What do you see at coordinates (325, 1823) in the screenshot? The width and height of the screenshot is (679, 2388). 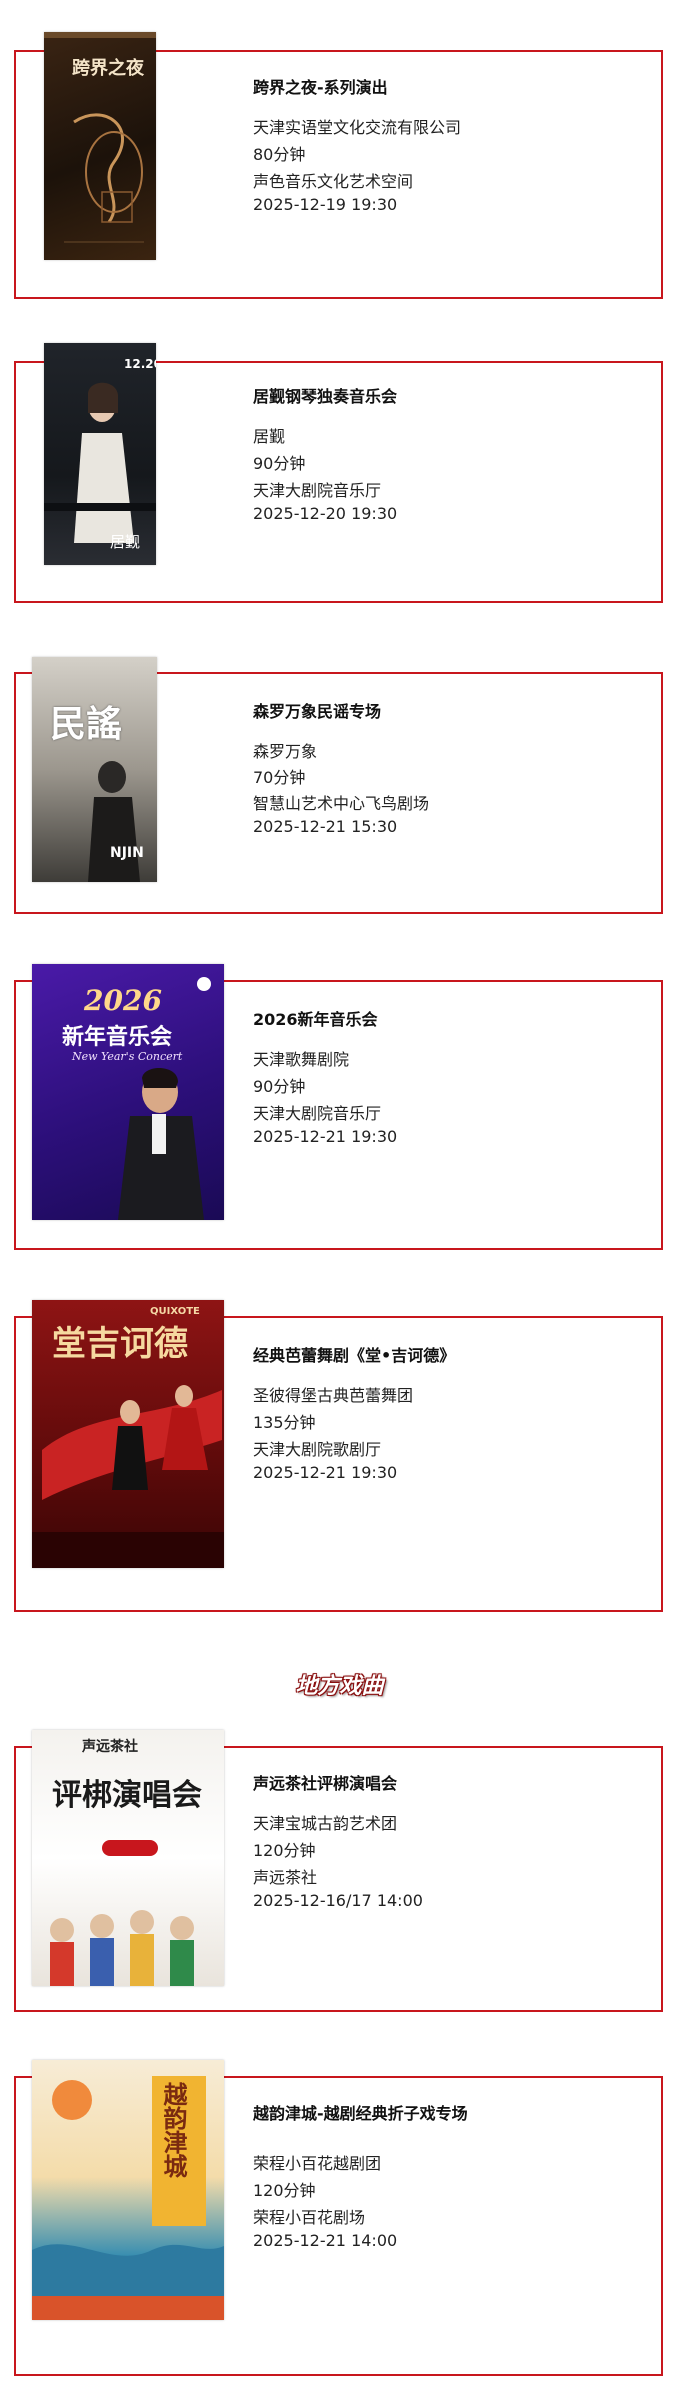 I see `event-organizer: 天津宝城古韵艺术团` at bounding box center [325, 1823].